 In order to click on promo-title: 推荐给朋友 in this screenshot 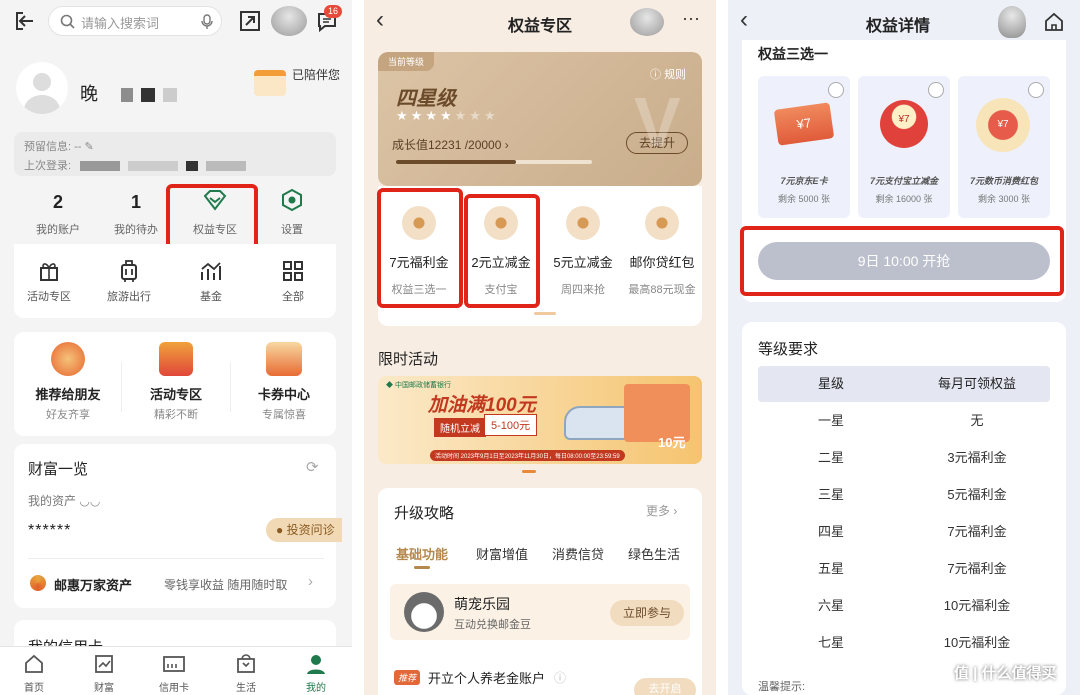, I will do `click(68, 394)`.